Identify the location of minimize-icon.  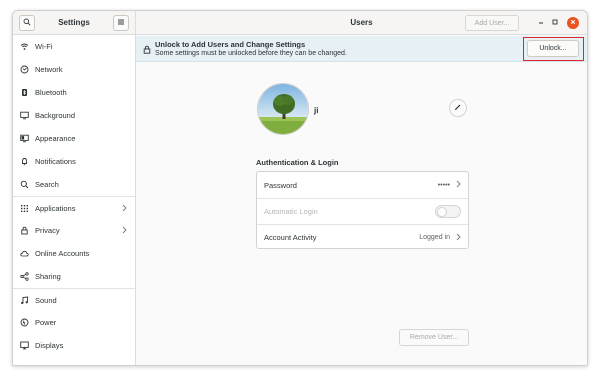
(541, 23).